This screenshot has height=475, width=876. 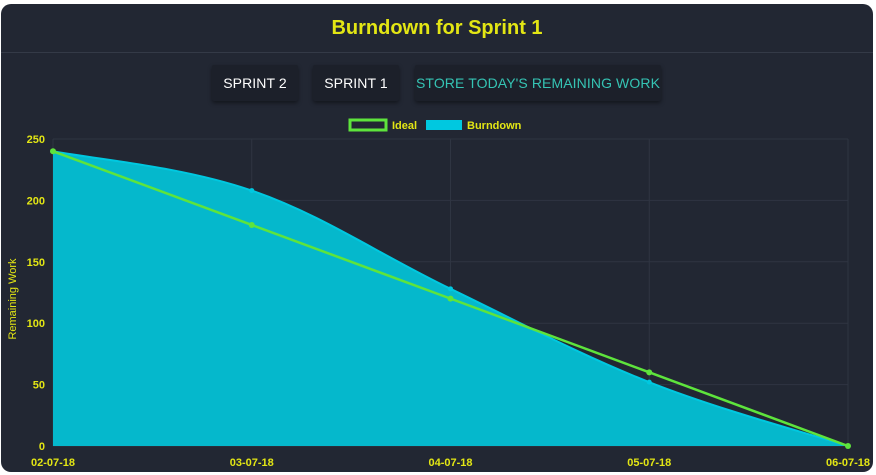 I want to click on legend-ideal-swatch, so click(x=368, y=125).